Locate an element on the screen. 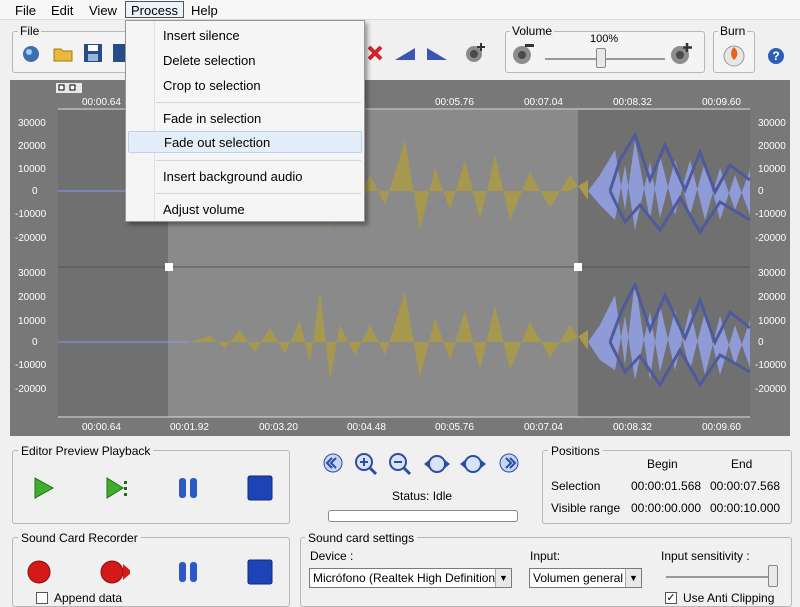 The image size is (800, 607). append-data-label: Append data is located at coordinates (88, 598).